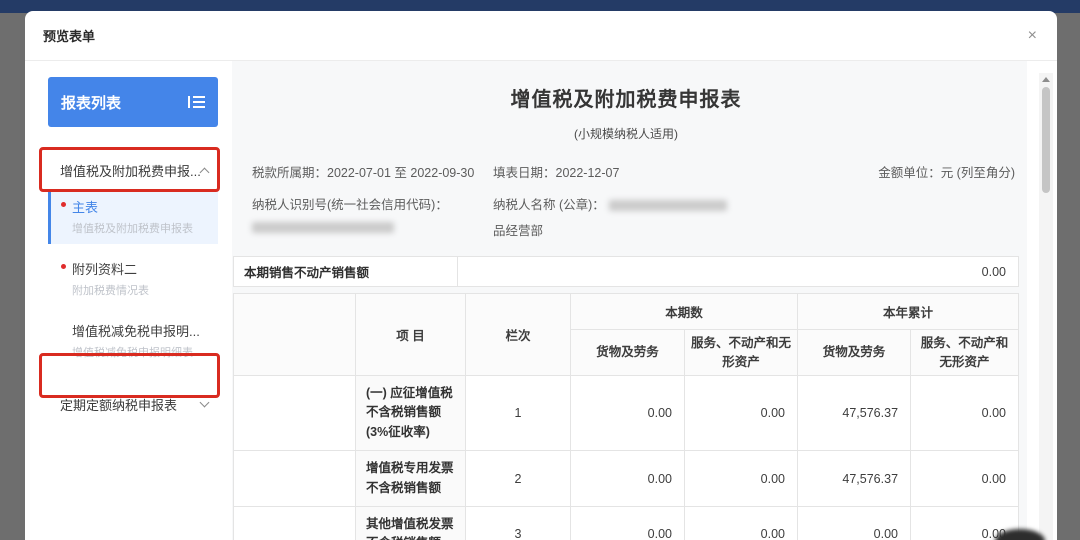 The width and height of the screenshot is (1080, 540). I want to click on form-title: 增值税及附加税费申报表, so click(626, 100).